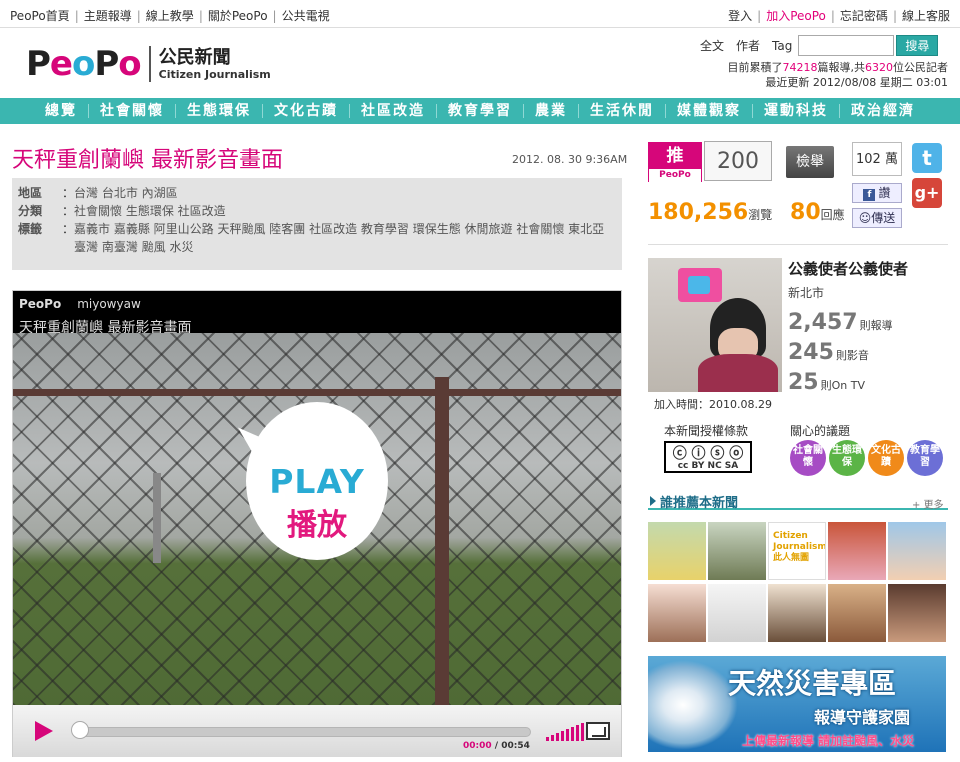  Describe the element at coordinates (709, 111) in the screenshot. I see `nav-item: 媒體觀察` at that location.